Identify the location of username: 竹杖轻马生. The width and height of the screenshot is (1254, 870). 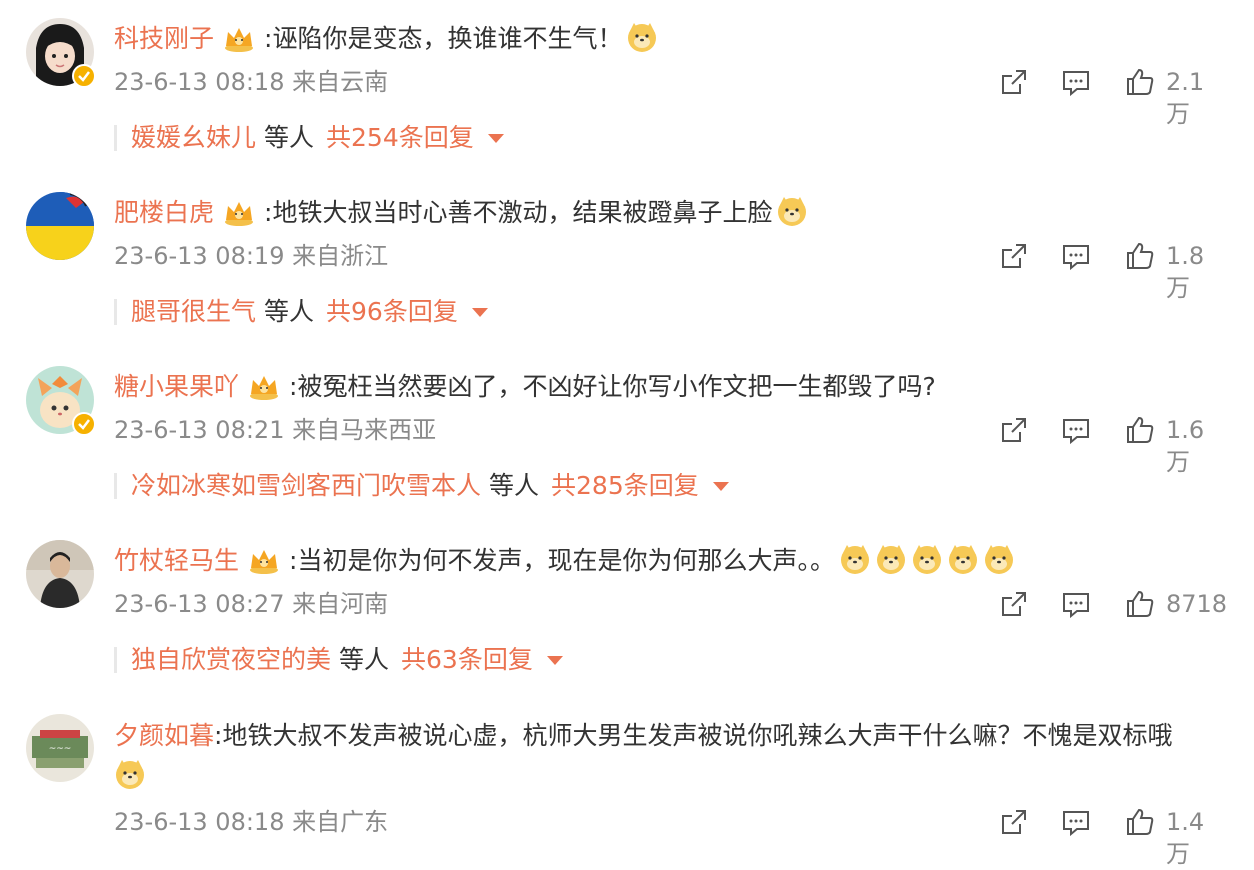
(176, 560).